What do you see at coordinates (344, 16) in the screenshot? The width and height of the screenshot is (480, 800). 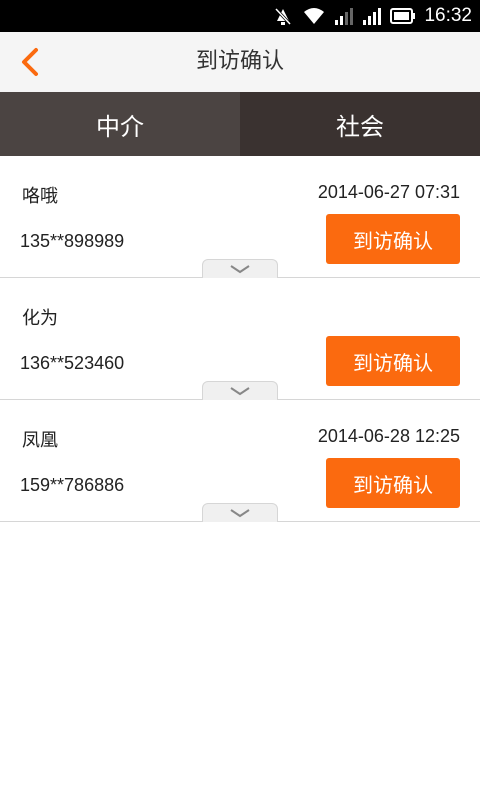 I see `signal-weak-icon` at bounding box center [344, 16].